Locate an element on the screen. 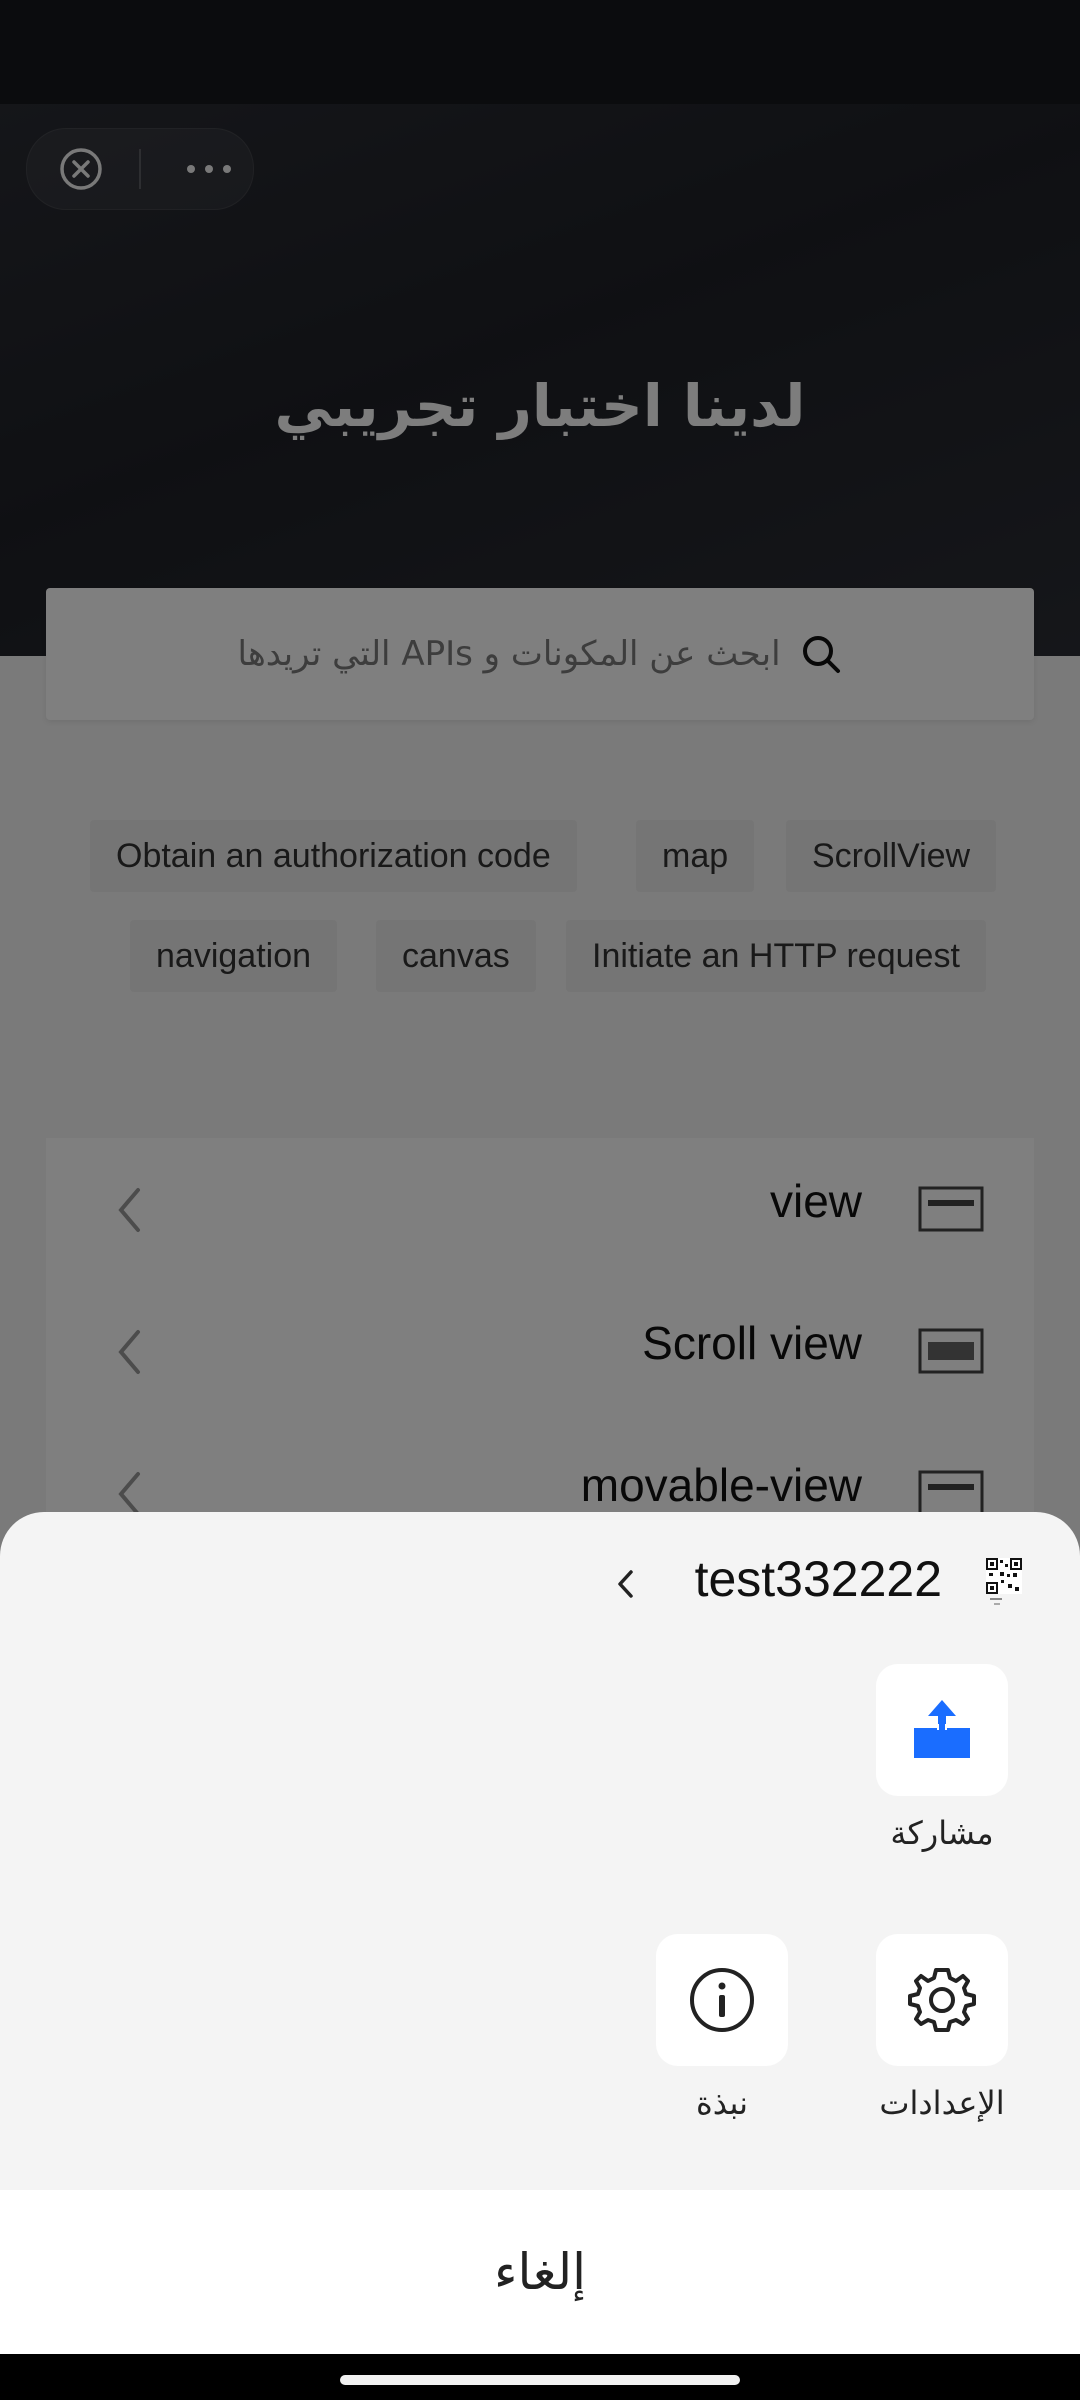 This screenshot has width=1080, height=2400. share-tile is located at coordinates (942, 1730).